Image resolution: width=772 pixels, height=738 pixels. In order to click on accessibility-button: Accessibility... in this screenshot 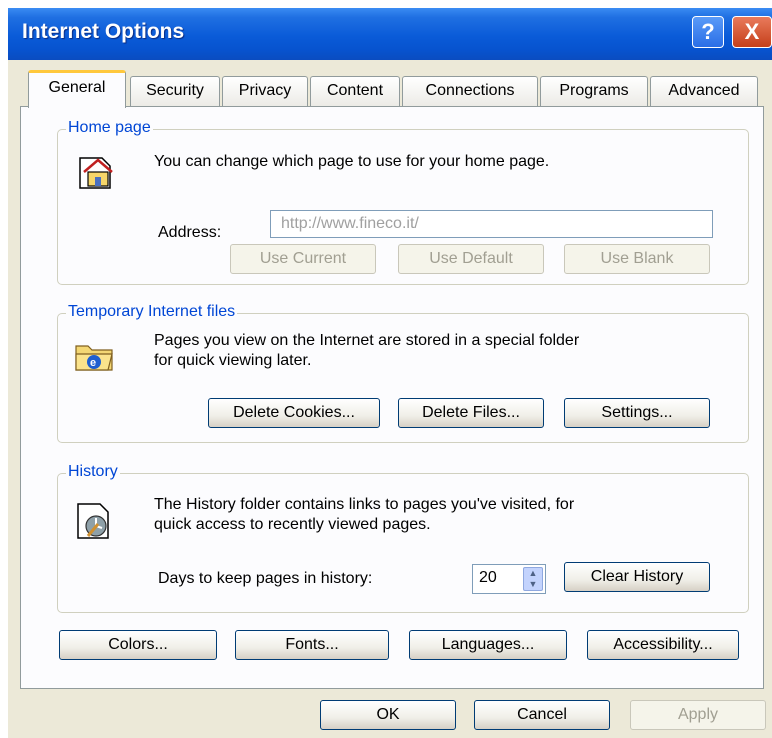, I will do `click(663, 645)`.